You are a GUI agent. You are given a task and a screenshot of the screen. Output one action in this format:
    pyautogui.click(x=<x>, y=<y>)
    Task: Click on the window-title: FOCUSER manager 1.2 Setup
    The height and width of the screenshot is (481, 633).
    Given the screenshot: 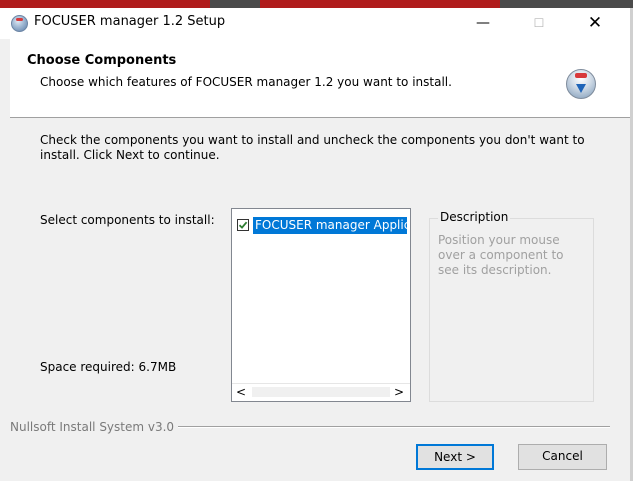 What is the action you would take?
    pyautogui.click(x=130, y=21)
    